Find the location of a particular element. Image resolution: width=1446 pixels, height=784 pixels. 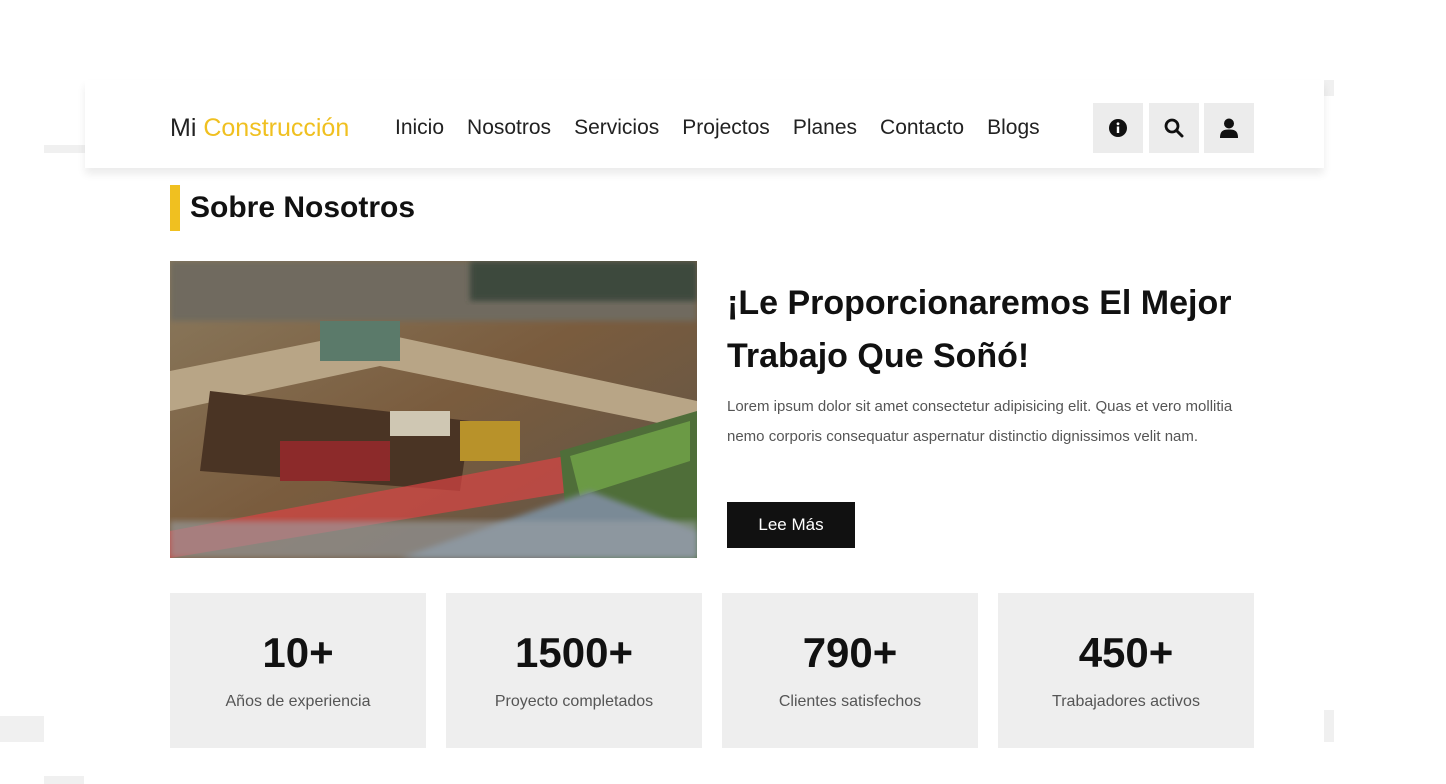

stat-card-workers: 450+ Trabajadores activos is located at coordinates (1126, 670).